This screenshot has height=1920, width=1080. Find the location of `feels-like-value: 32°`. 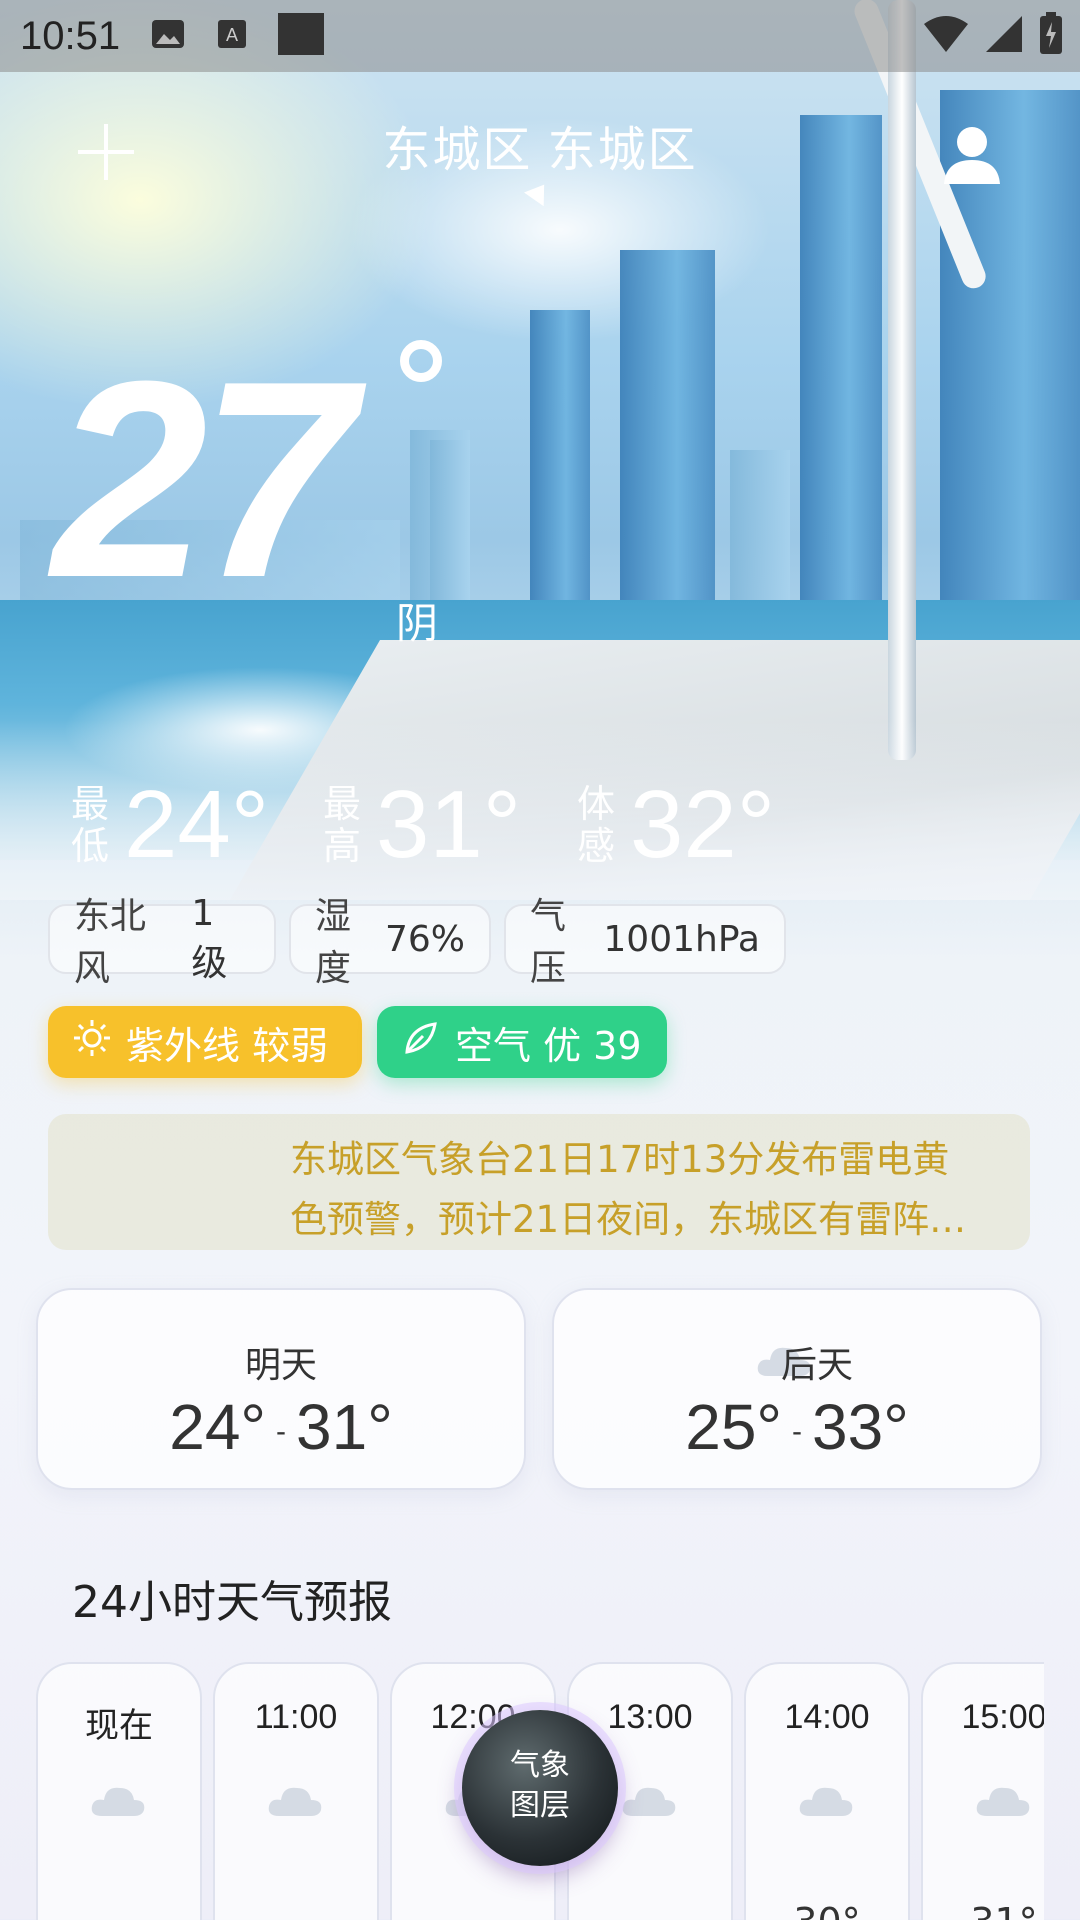

feels-like-value: 32° is located at coordinates (703, 824).